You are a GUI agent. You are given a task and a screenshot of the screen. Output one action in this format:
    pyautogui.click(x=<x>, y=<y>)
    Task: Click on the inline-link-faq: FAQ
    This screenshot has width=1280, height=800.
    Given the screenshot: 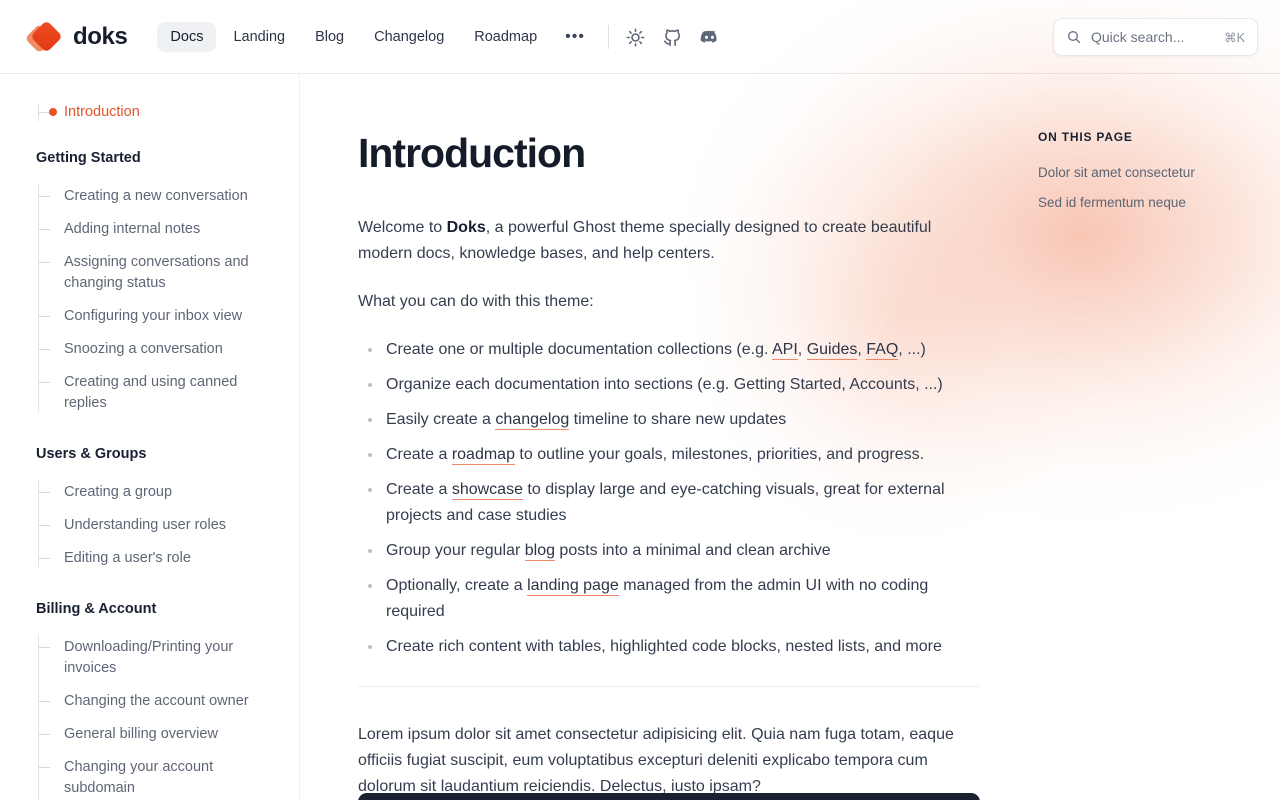 What is the action you would take?
    pyautogui.click(x=882, y=350)
    